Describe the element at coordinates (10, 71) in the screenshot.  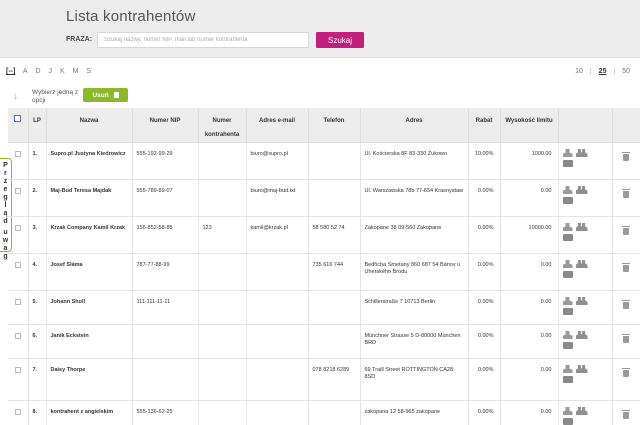
I see `alphabet-all-link: [--]` at that location.